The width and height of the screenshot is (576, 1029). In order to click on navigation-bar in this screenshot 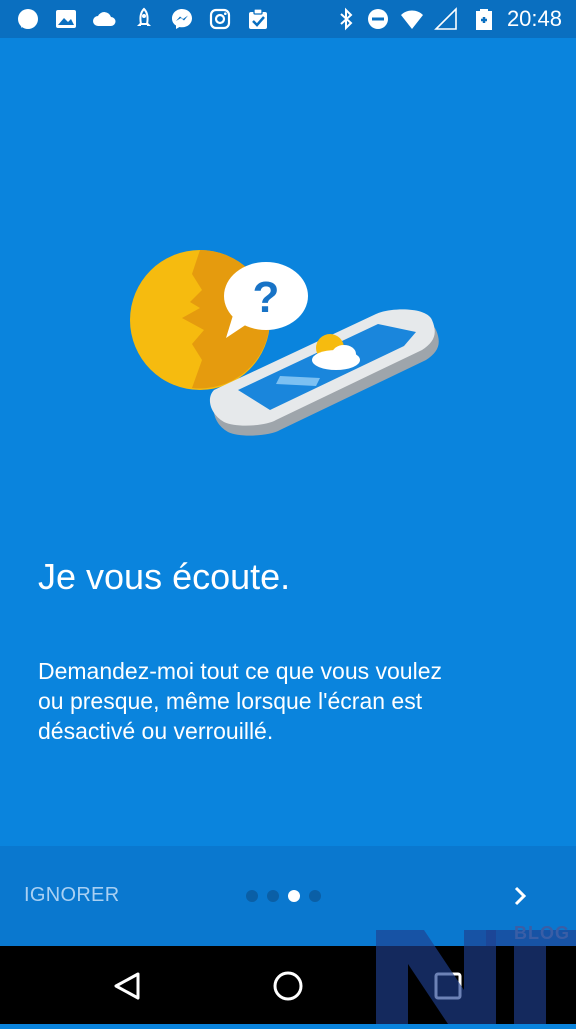, I will do `click(288, 985)`.